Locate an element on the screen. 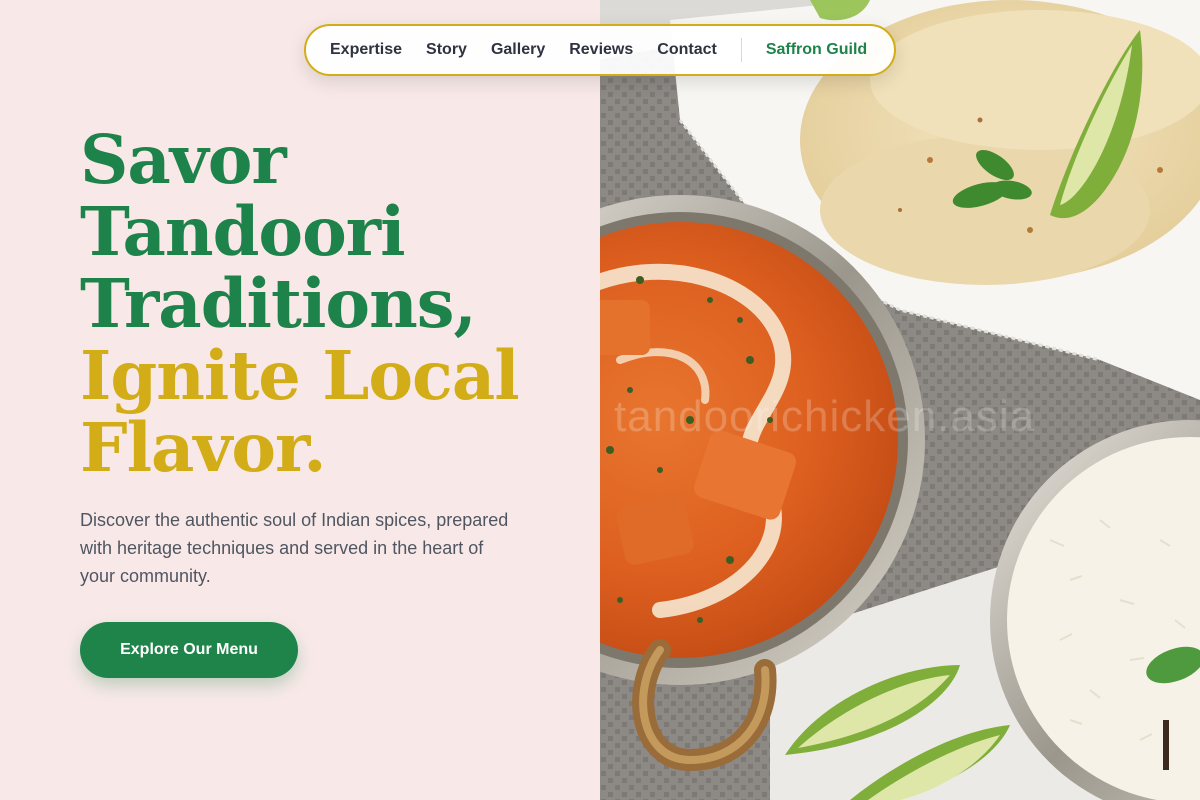  nav-link-contact: Contact is located at coordinates (687, 50).